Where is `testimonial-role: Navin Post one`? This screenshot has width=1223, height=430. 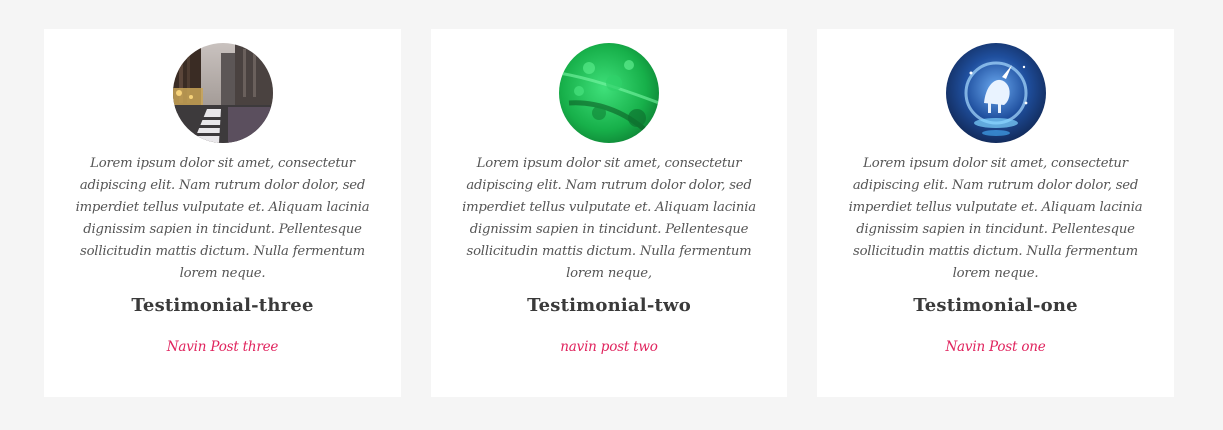 testimonial-role: Navin Post one is located at coordinates (995, 347).